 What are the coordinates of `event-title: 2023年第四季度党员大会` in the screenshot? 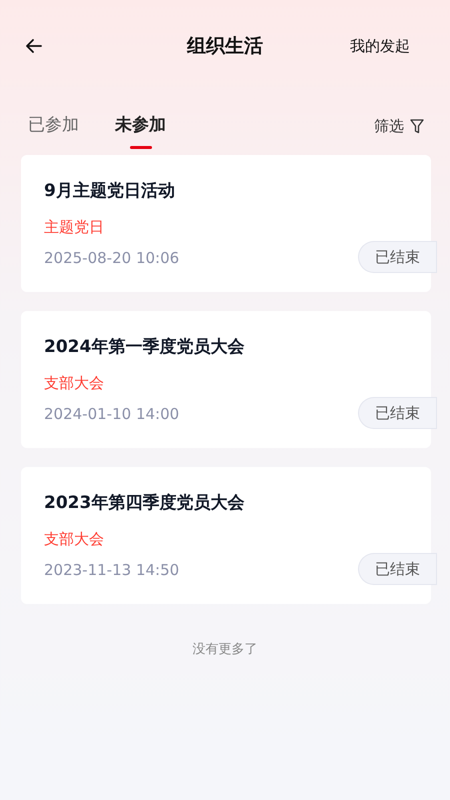 It's located at (145, 503).